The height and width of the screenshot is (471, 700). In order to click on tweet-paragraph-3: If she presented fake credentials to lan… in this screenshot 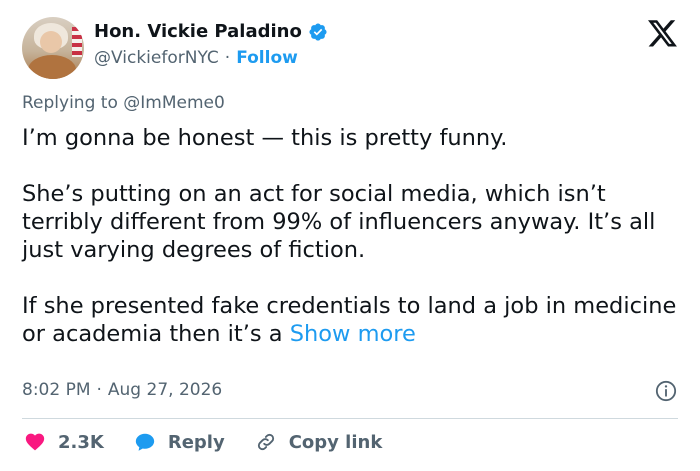, I will do `click(350, 320)`.